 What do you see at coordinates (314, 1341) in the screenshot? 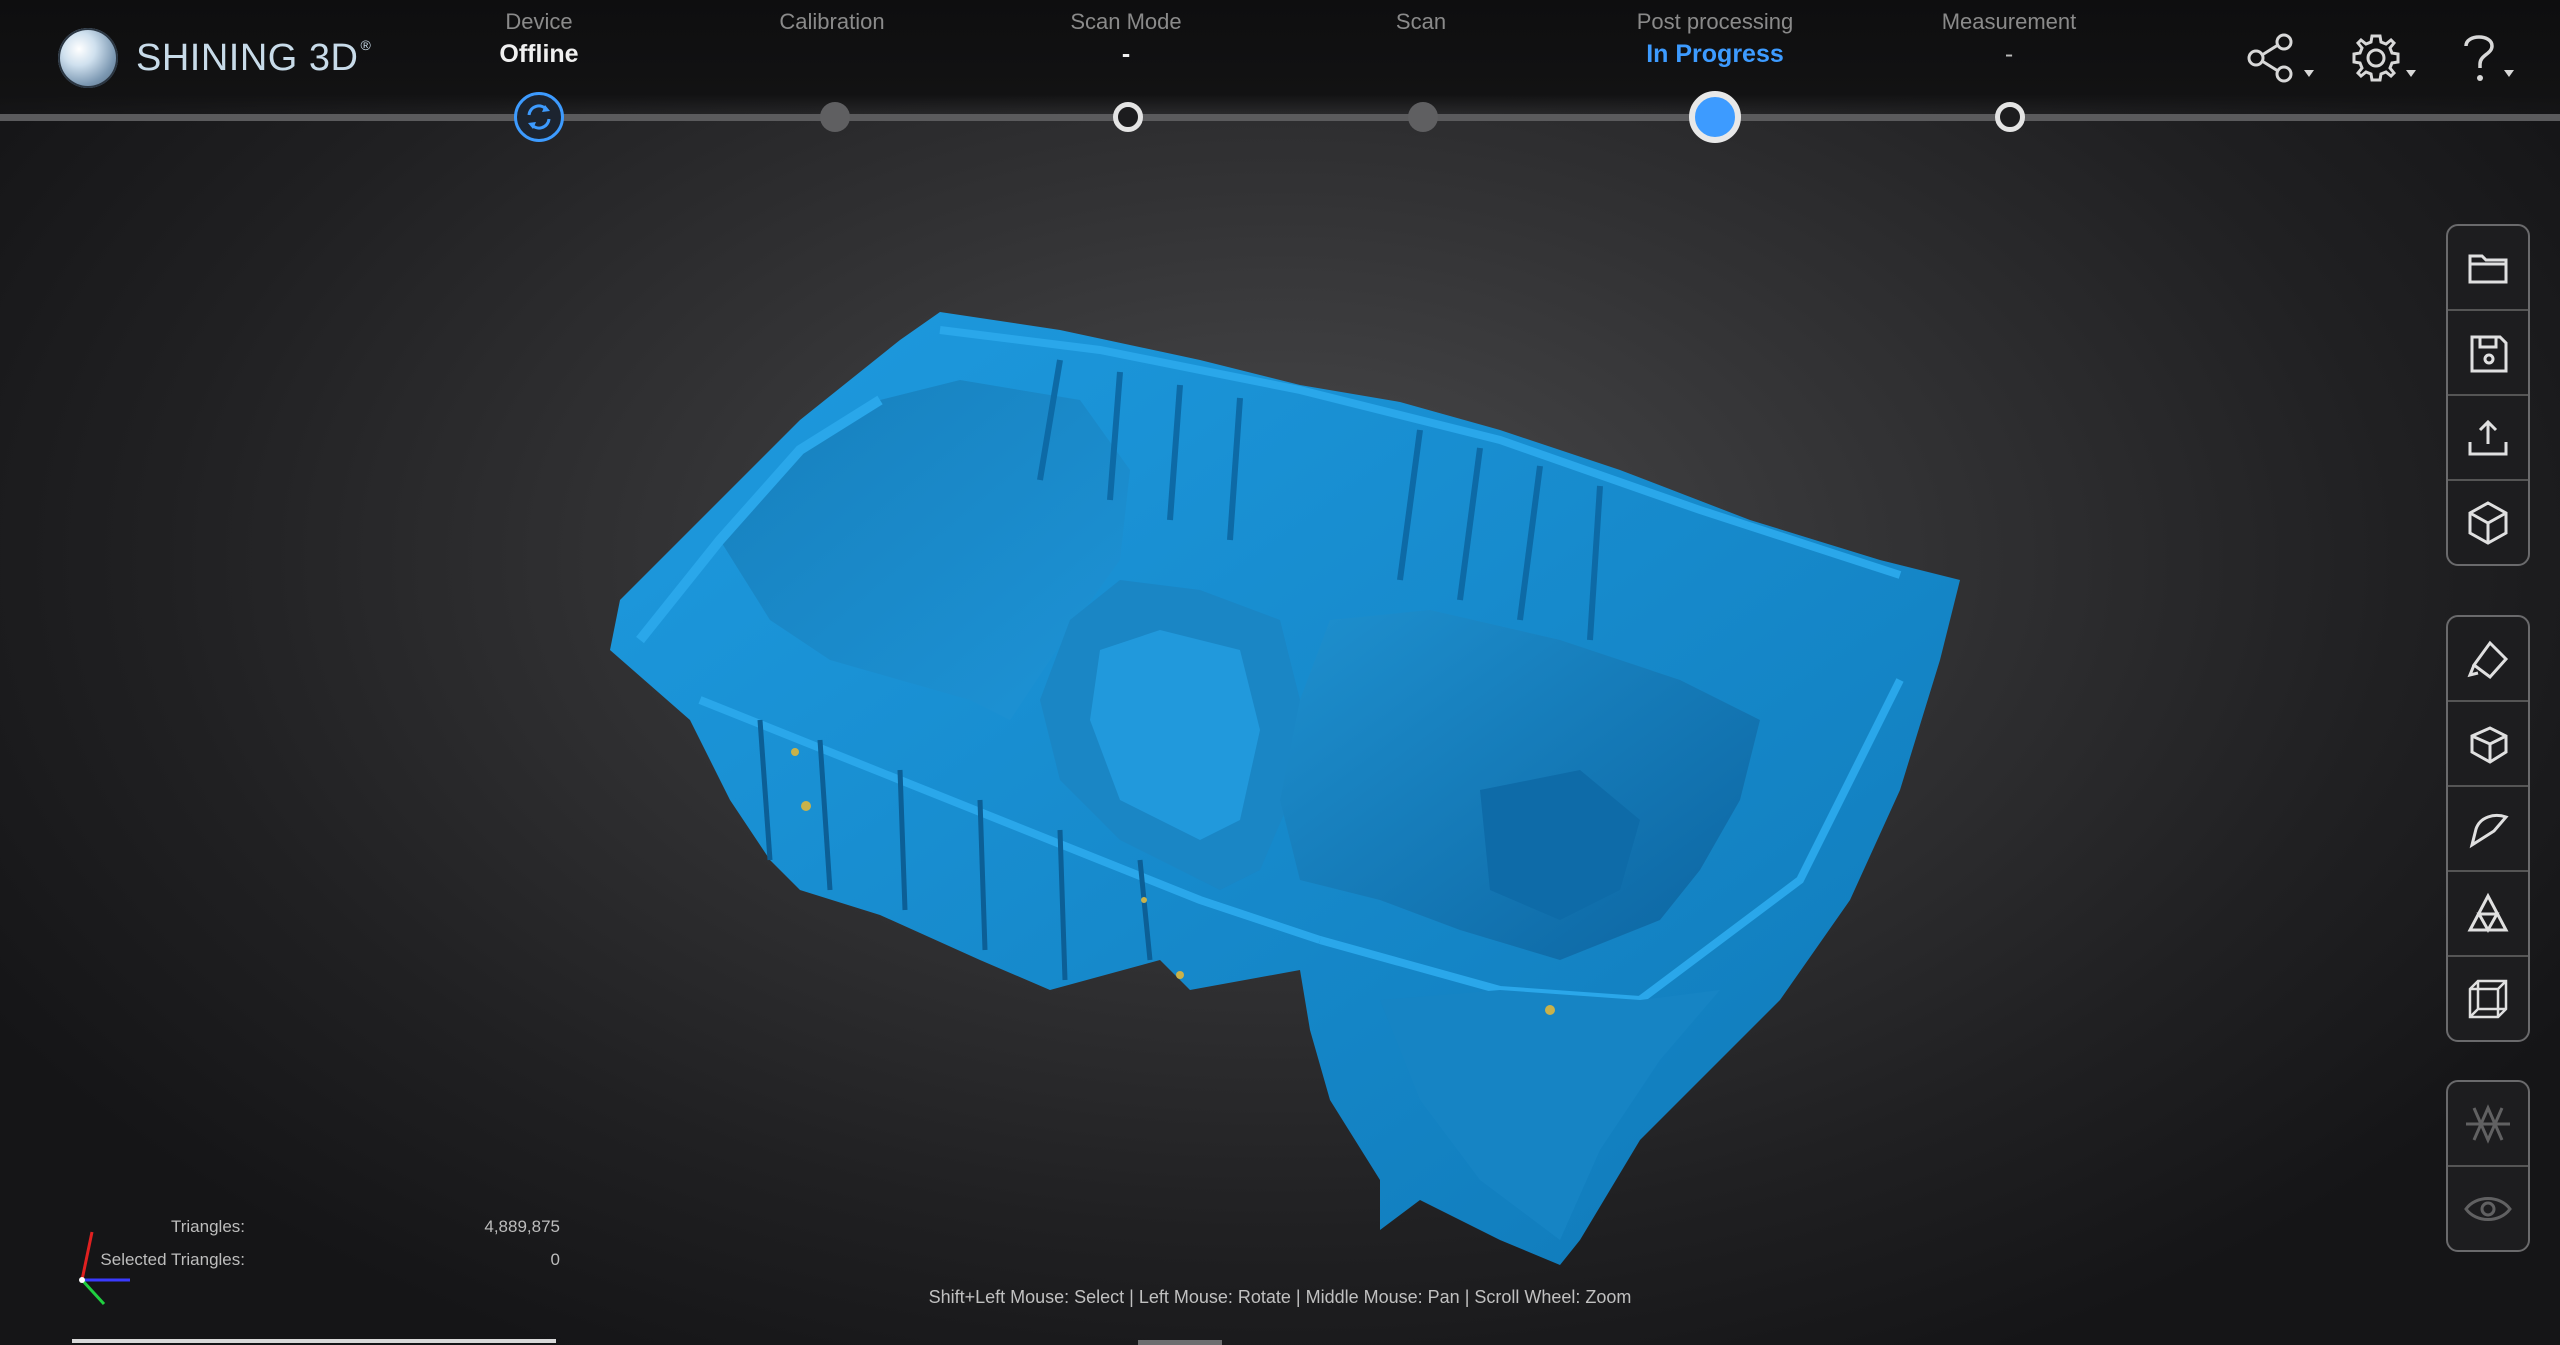
I see `status-progress-bar` at bounding box center [314, 1341].